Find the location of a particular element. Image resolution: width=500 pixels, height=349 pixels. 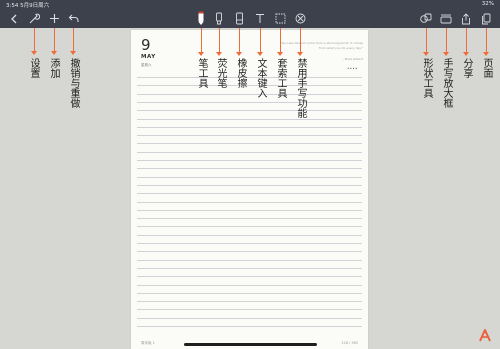

arrow-settings is located at coordinates (34, 41).